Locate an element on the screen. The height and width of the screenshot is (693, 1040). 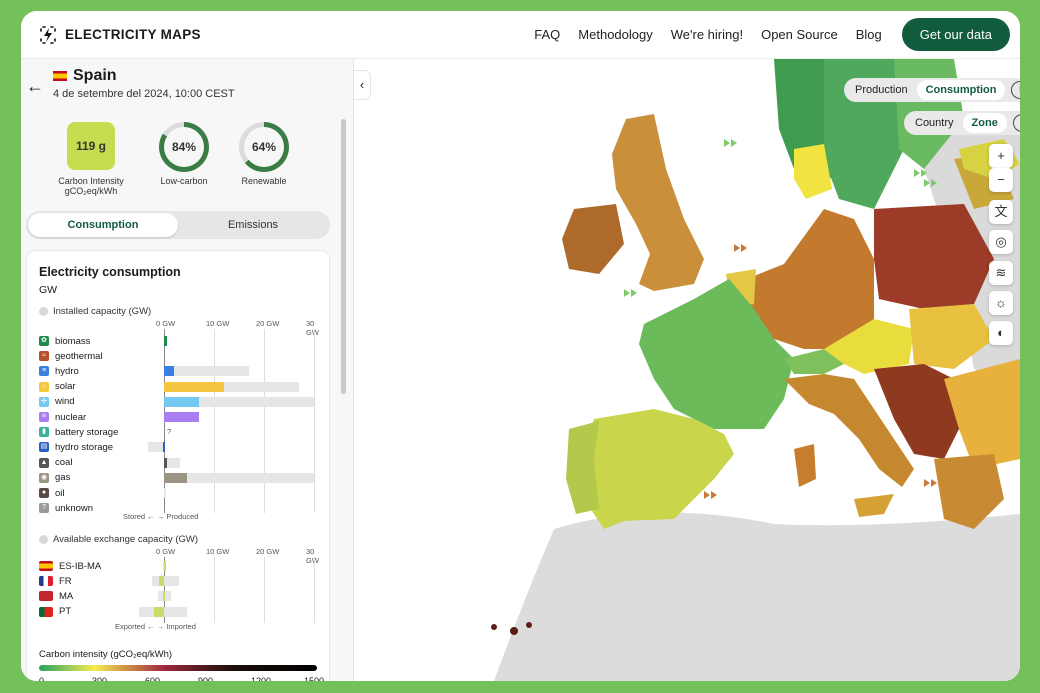
exchange-capacity-dot is located at coordinates (43, 539).